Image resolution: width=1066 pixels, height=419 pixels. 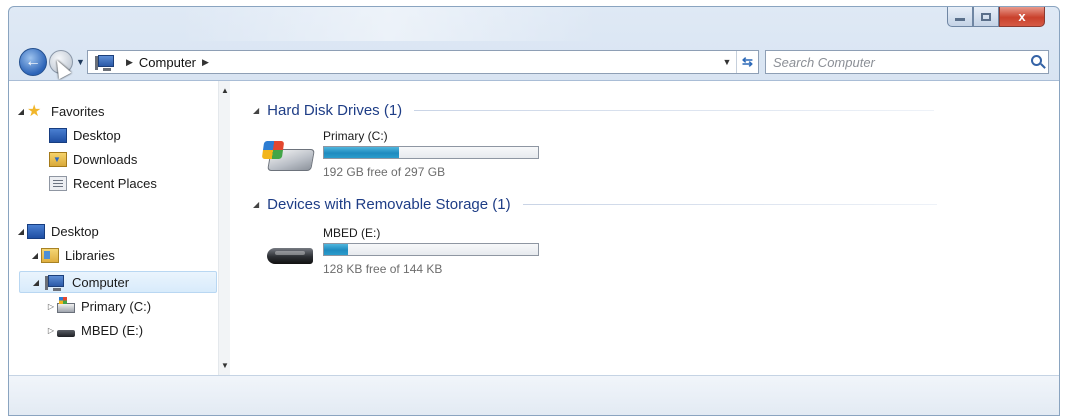 I want to click on tree-label: Primary (C:), so click(x=116, y=306).